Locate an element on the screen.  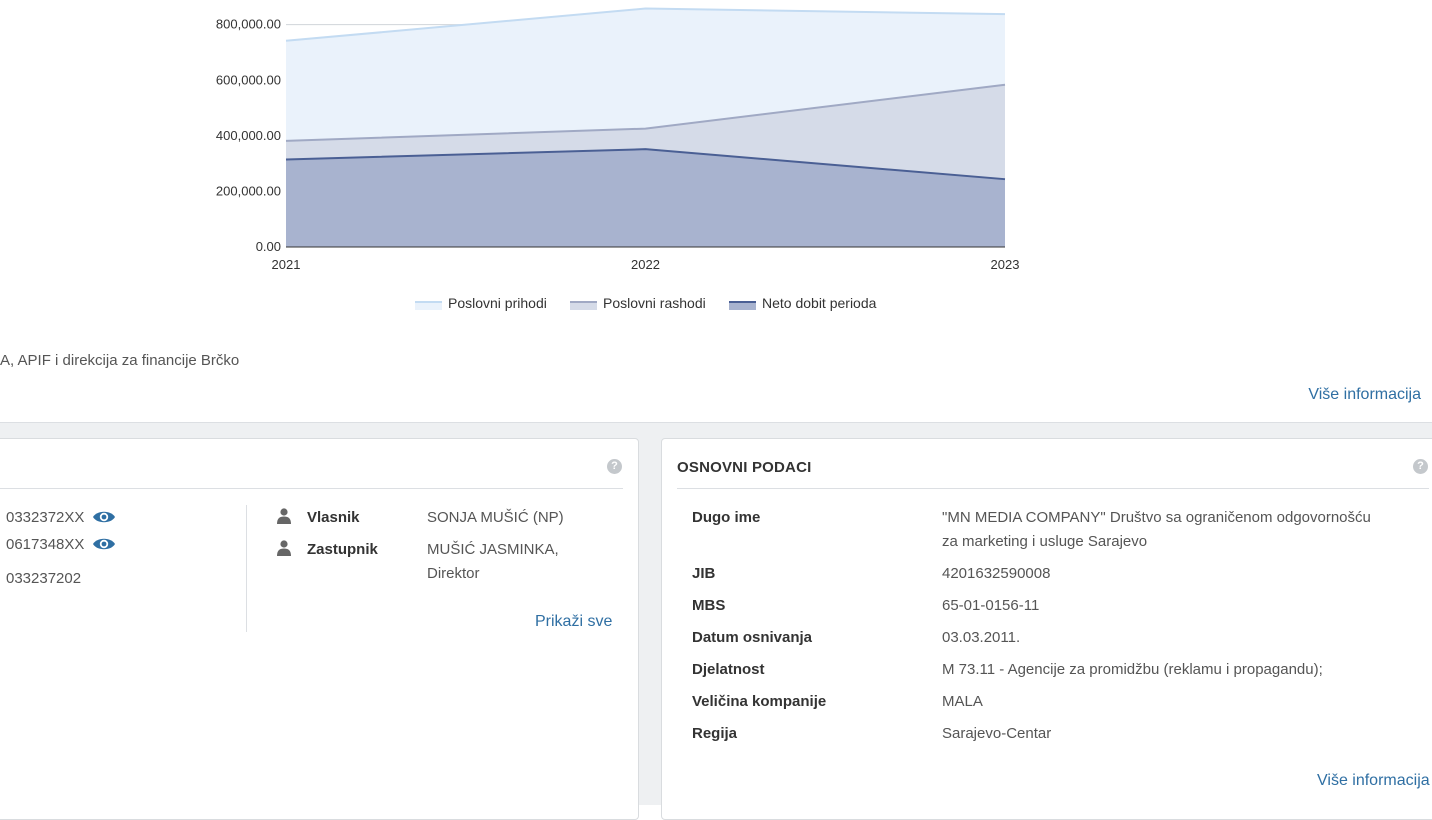
representative-position: Direktor is located at coordinates (453, 573).